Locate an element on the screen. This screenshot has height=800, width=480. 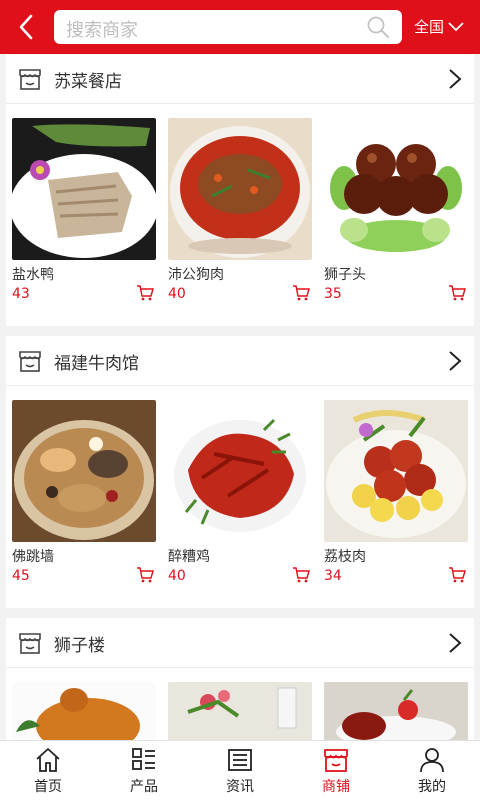
dish-row is located at coordinates (240, 711).